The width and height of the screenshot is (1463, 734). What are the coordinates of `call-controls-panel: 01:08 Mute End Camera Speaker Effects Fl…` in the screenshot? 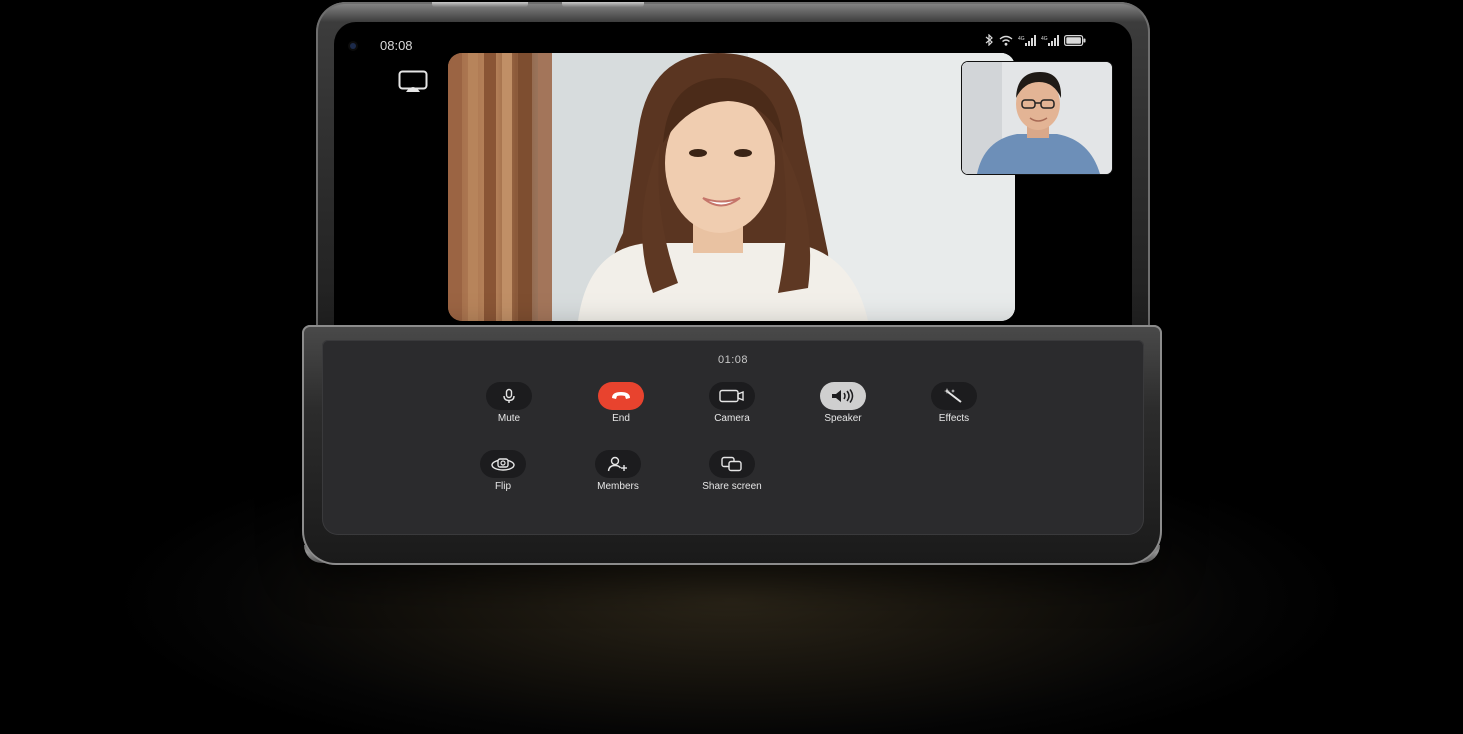 It's located at (733, 437).